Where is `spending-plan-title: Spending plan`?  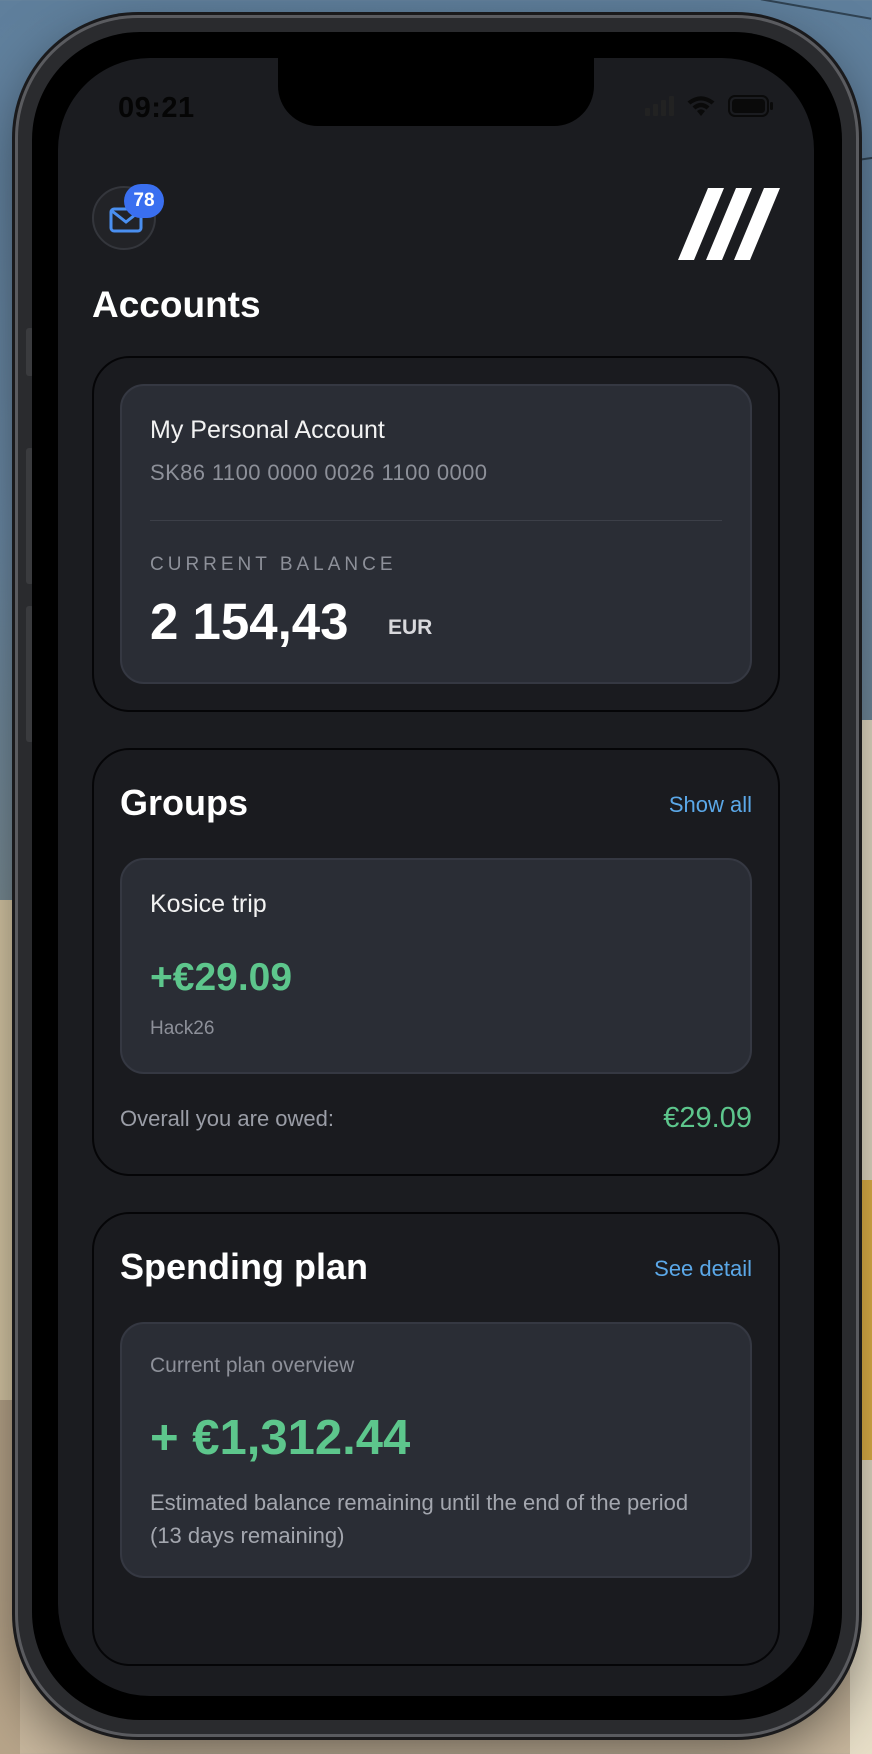
spending-plan-title: Spending plan is located at coordinates (244, 1266).